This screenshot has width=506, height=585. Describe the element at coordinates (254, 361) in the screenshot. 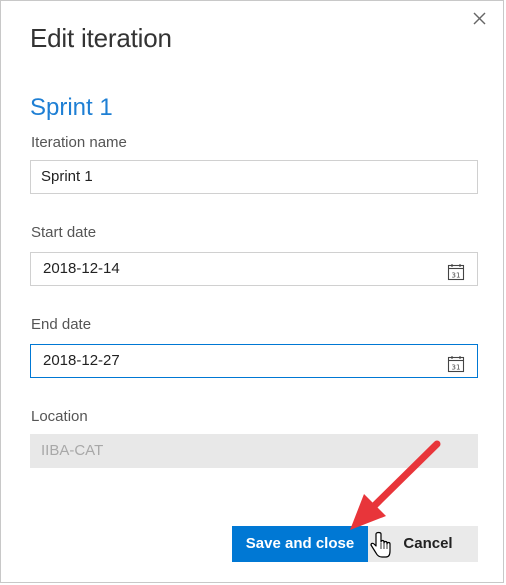

I see `end-date-field: 2018-12-27 31` at that location.